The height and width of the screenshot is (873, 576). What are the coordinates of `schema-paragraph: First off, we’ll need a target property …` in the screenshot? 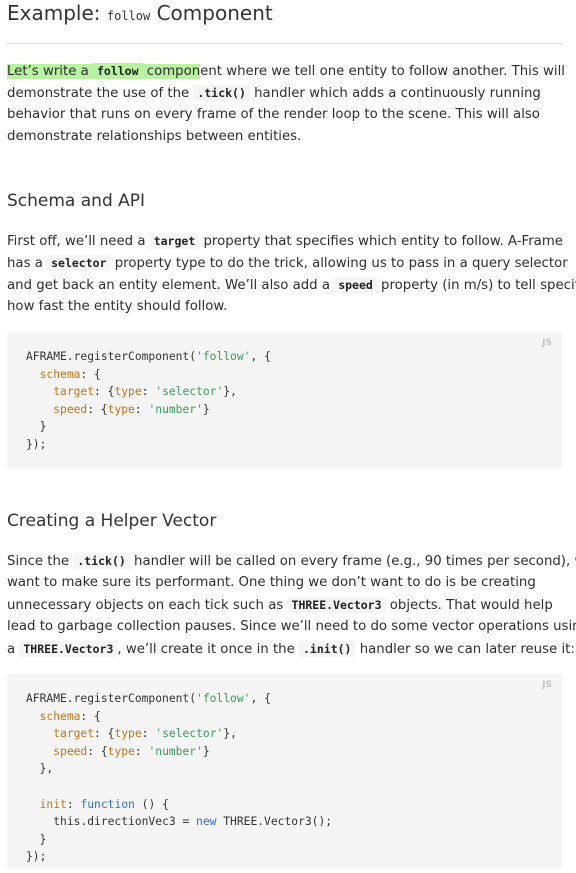 It's located at (291, 273).